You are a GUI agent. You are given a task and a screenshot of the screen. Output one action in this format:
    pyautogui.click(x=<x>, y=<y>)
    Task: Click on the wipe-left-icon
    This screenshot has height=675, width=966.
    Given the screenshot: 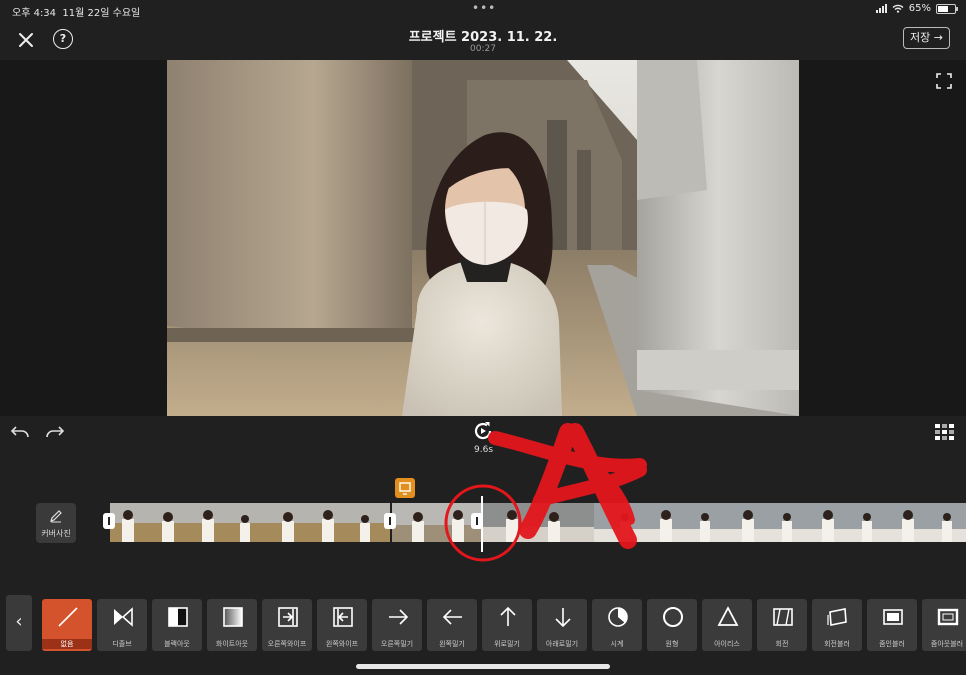 What is the action you would take?
    pyautogui.click(x=343, y=617)
    